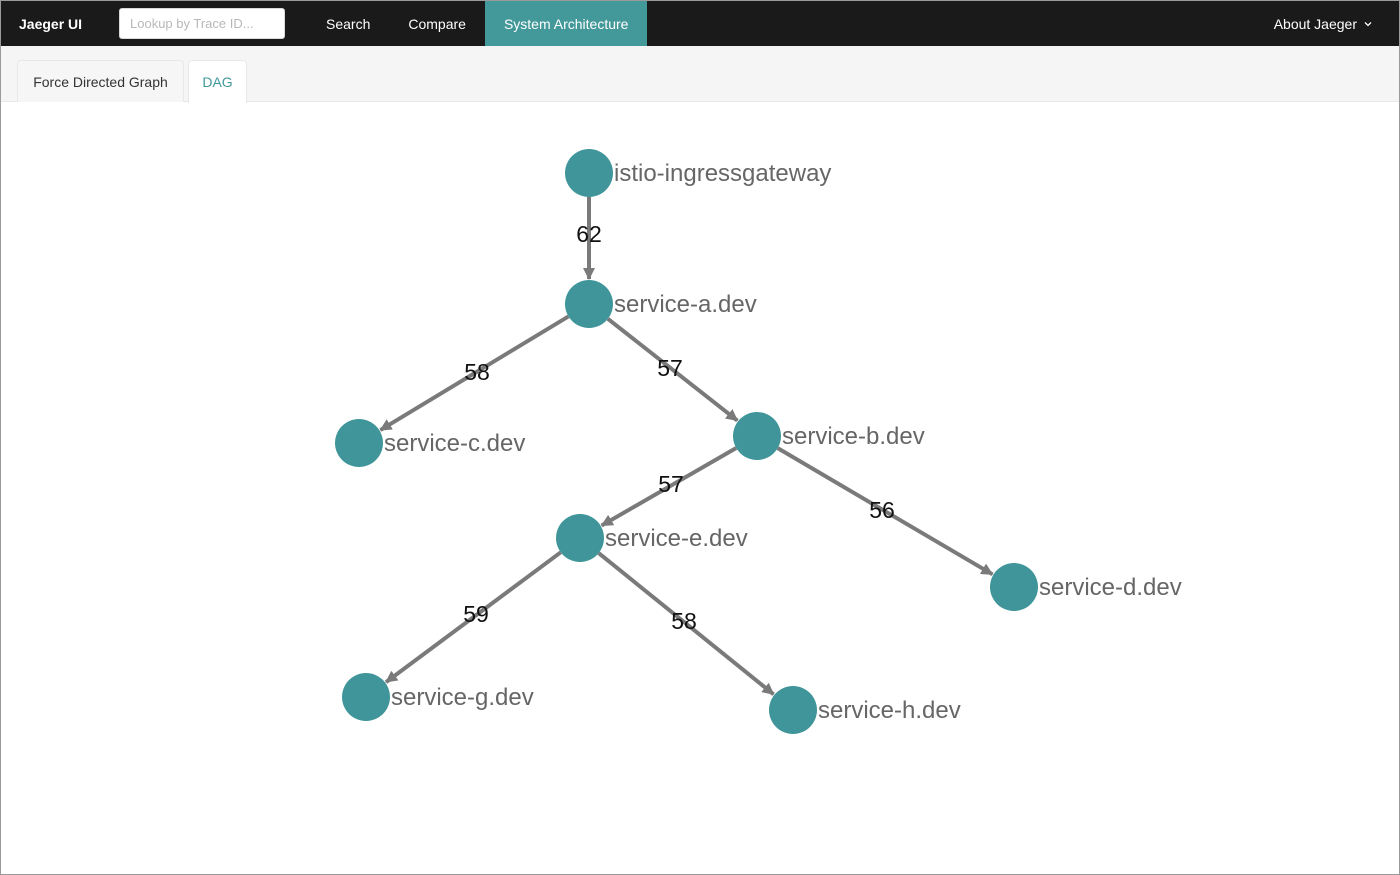 Image resolution: width=1400 pixels, height=875 pixels. I want to click on nav-system-architecture: System Architecture, so click(566, 23).